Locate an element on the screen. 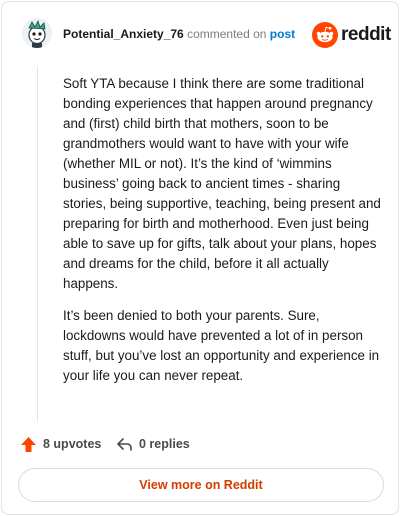 Image resolution: width=400 pixels, height=516 pixels. upvote-count: 8 upvotes is located at coordinates (72, 444).